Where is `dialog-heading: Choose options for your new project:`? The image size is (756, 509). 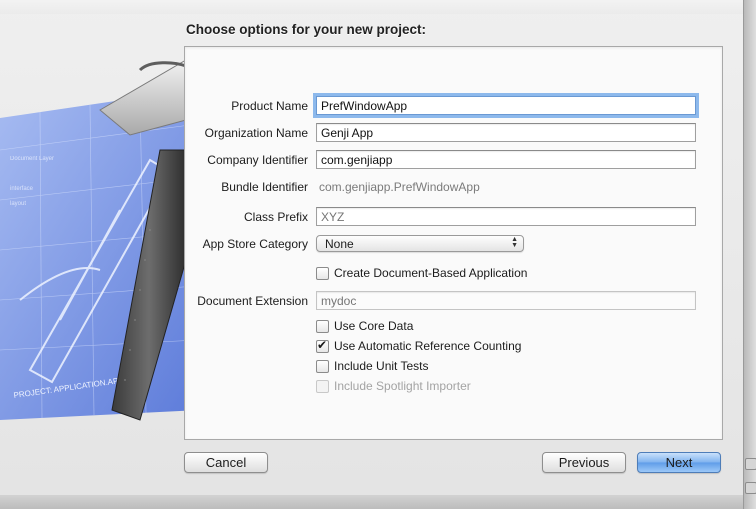
dialog-heading: Choose options for your new project: is located at coordinates (306, 29).